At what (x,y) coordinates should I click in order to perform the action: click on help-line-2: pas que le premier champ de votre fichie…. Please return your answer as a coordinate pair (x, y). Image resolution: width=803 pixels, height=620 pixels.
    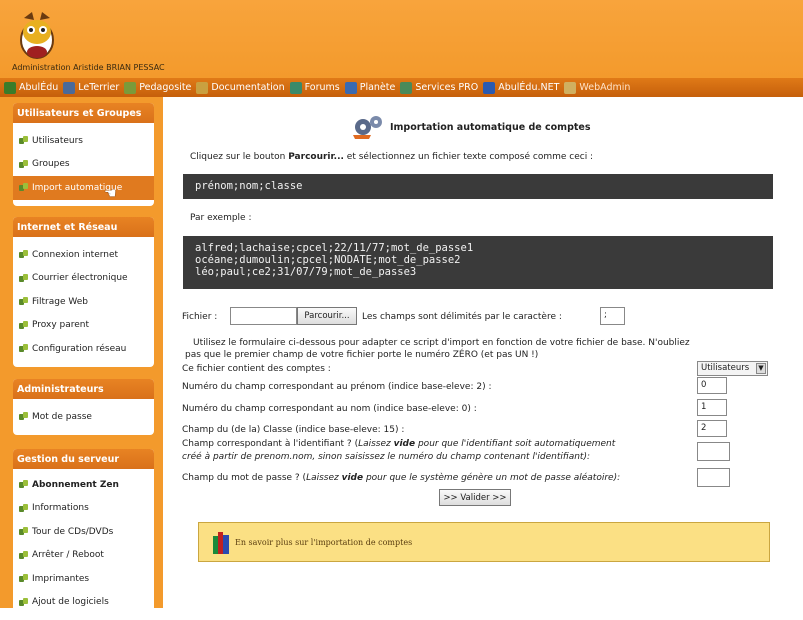
    Looking at the image, I should click on (362, 355).